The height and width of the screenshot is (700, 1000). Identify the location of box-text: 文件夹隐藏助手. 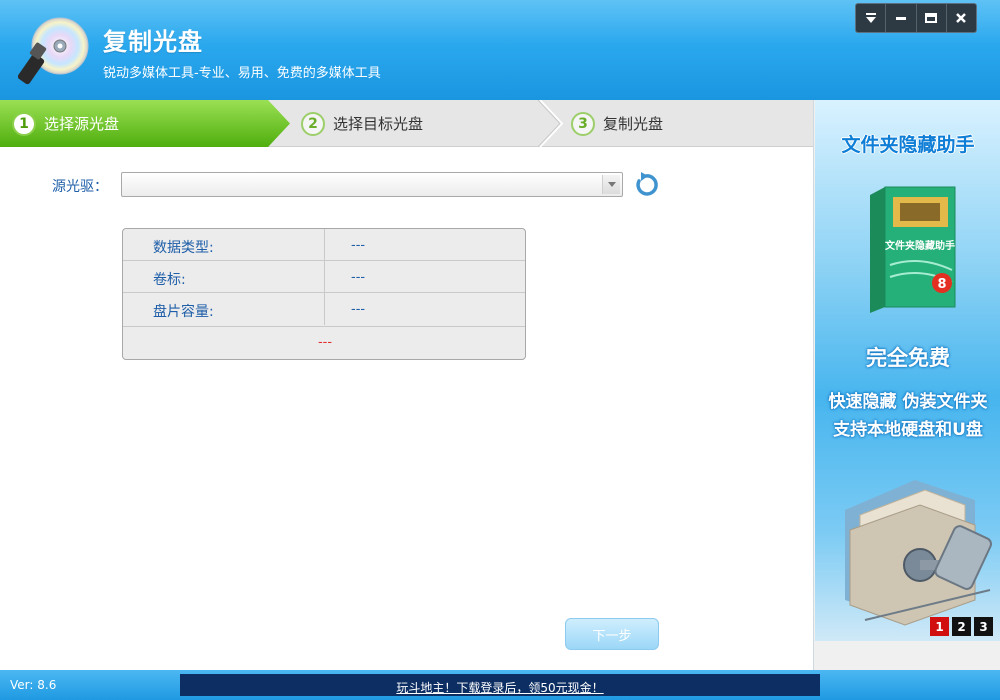
(920, 245).